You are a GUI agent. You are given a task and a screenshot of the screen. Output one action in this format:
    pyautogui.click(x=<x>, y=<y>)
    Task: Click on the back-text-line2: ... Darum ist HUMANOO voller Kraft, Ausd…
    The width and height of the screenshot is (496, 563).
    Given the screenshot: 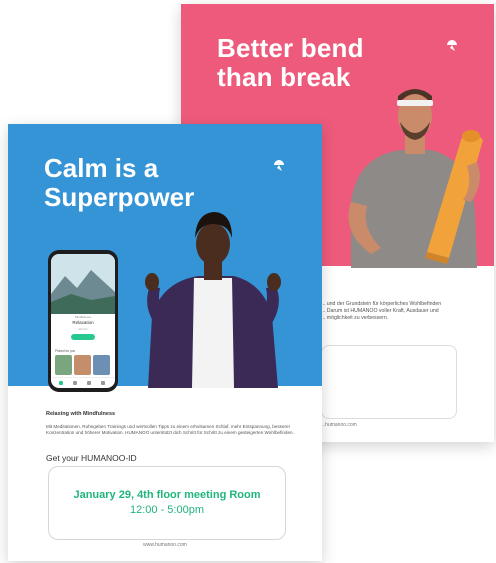 What is the action you would take?
    pyautogui.click(x=380, y=311)
    